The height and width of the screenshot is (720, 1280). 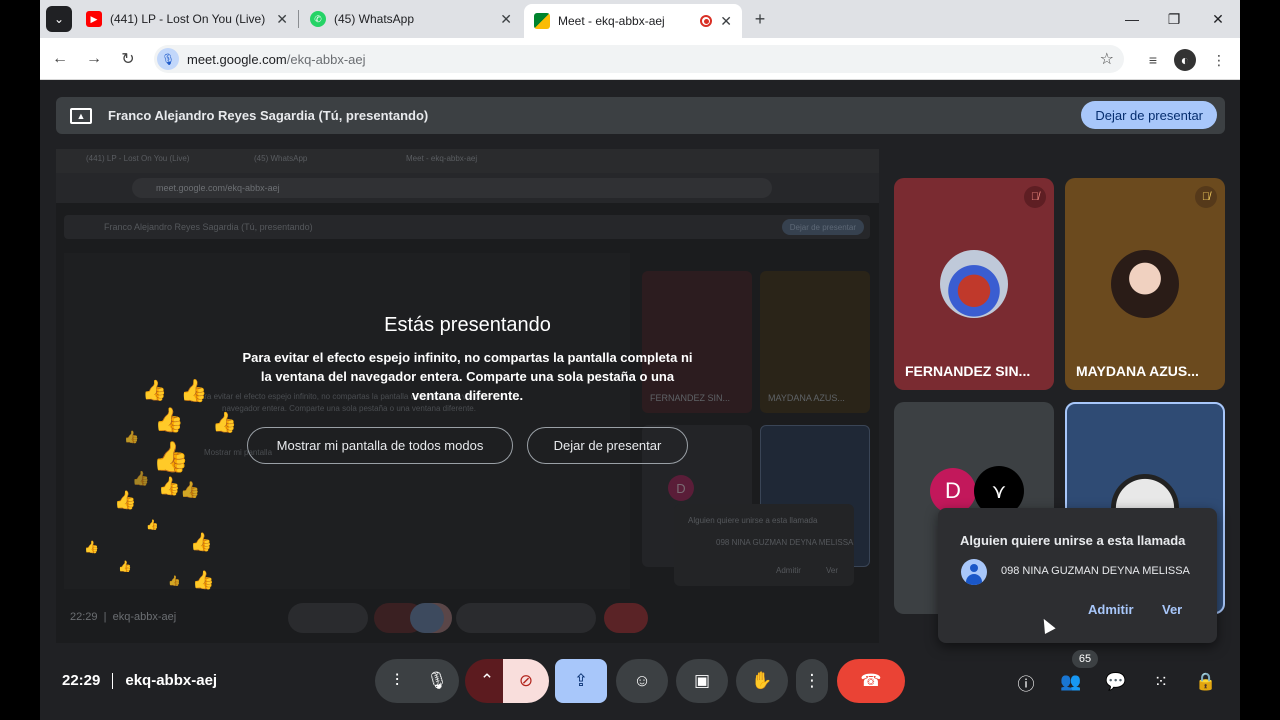 I want to click on show-screen-anyway-button: Mostrar mi pantalla de todos modos, so click(x=380, y=445).